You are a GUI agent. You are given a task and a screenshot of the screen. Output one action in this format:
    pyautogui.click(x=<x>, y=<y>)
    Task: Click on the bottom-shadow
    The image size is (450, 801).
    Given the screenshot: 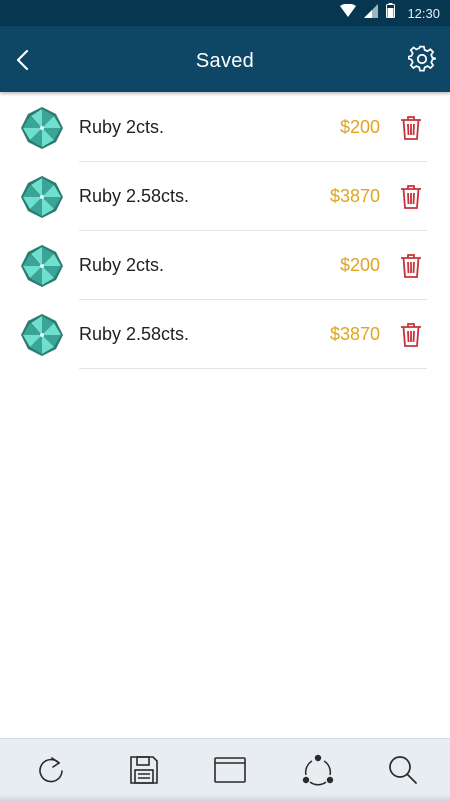 What is the action you would take?
    pyautogui.click(x=225, y=798)
    